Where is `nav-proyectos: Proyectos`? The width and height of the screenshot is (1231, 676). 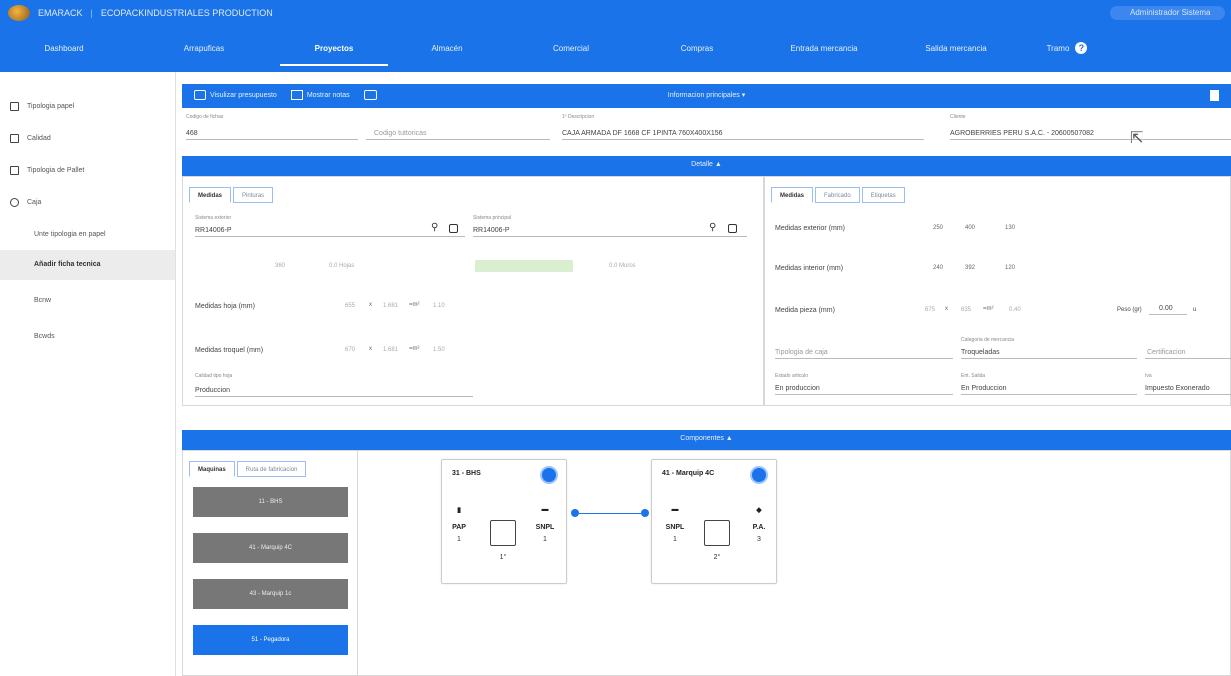 nav-proyectos: Proyectos is located at coordinates (334, 50).